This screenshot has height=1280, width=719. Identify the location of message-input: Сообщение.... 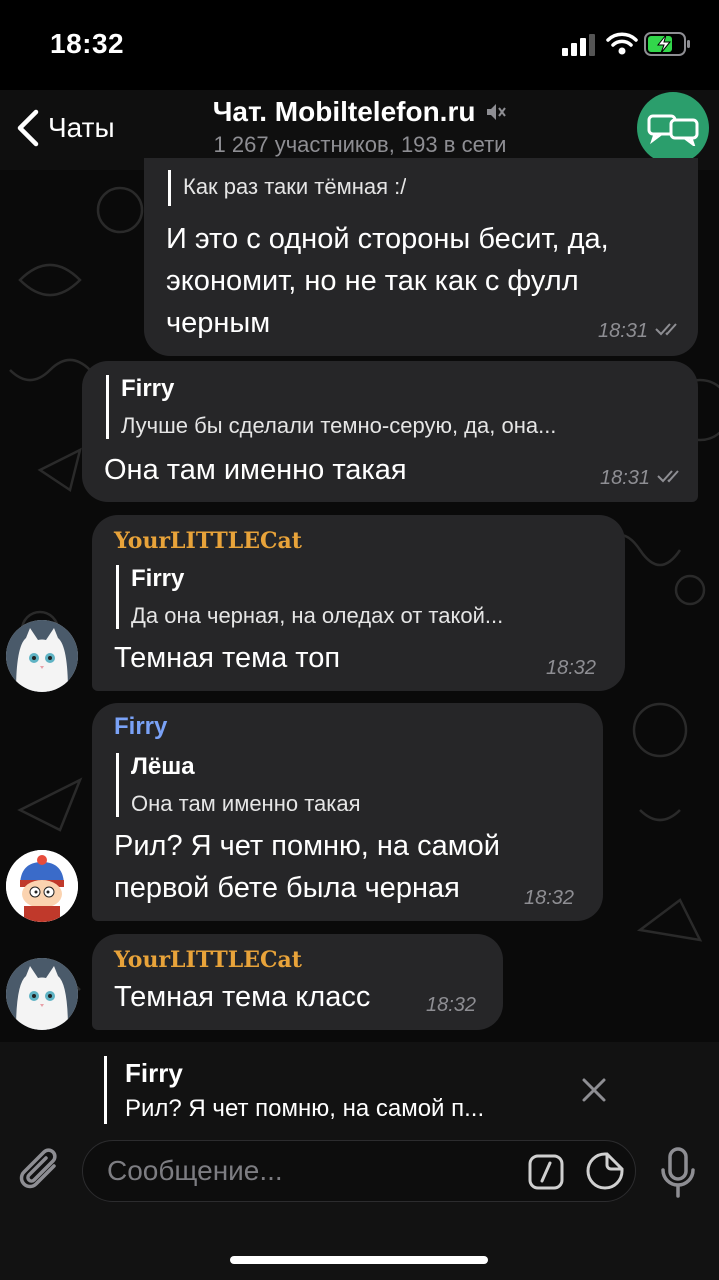
(359, 1171).